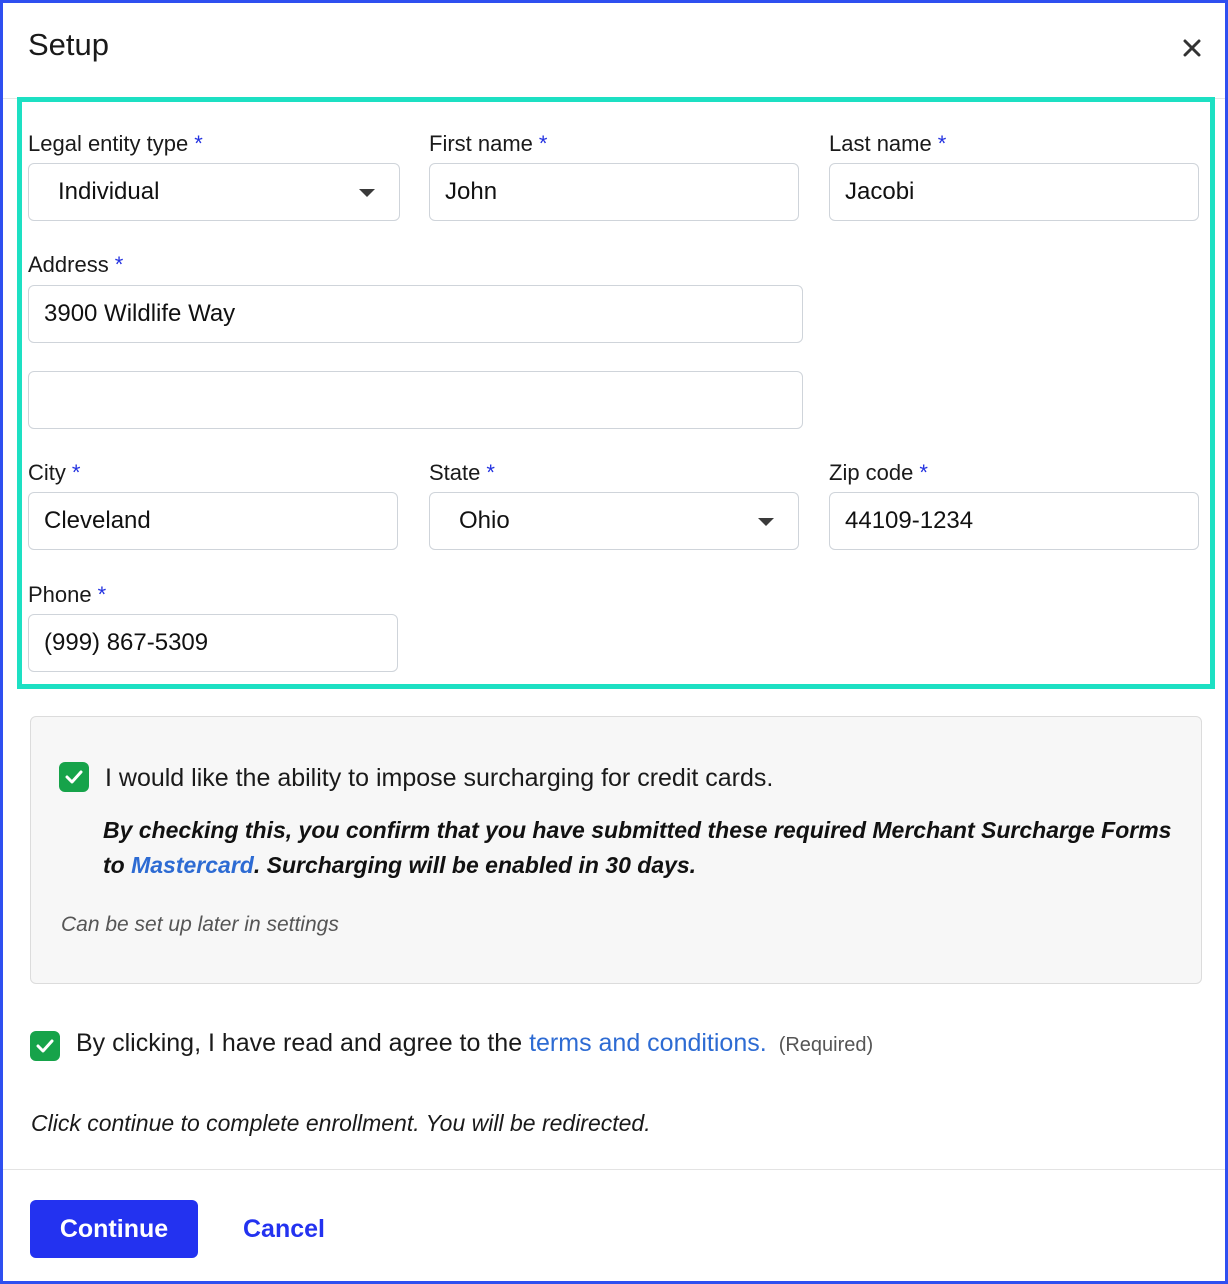  I want to click on surcharge-checkbox, so click(74, 777).